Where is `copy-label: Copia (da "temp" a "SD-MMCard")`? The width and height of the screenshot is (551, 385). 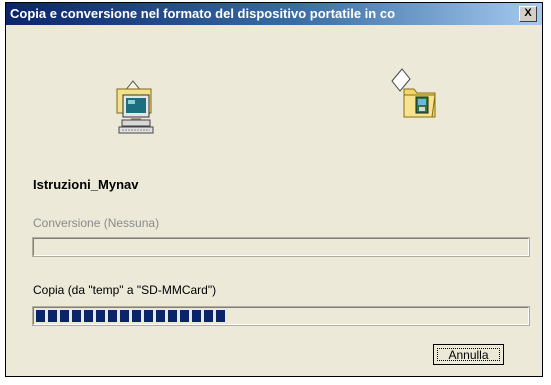 copy-label: Copia (da "temp" a "SD-MMCard") is located at coordinates (125, 290).